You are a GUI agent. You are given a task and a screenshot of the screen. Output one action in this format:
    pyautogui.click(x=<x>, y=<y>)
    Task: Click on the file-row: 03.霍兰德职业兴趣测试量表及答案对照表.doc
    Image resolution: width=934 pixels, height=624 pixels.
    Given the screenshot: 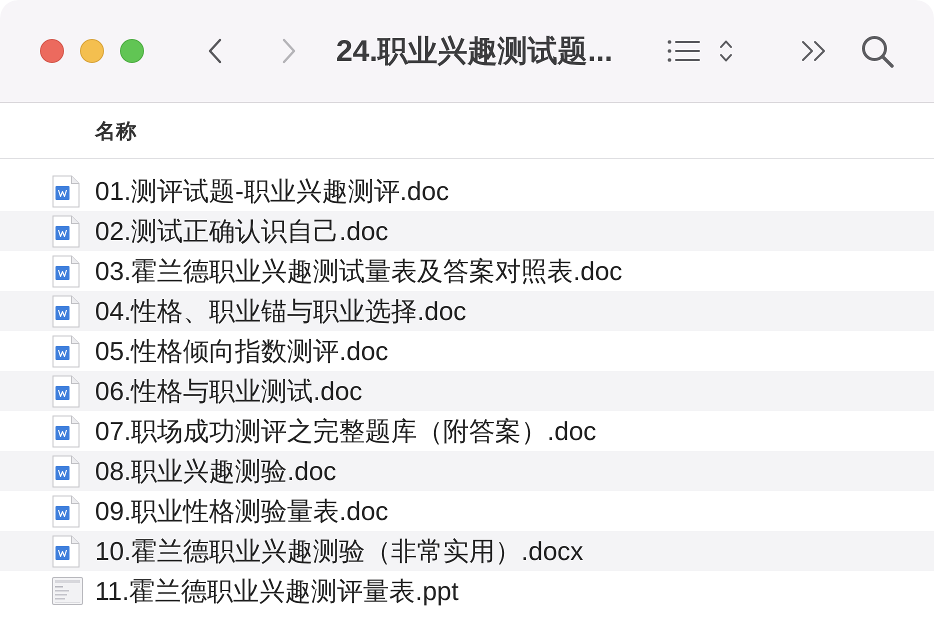 What is the action you would take?
    pyautogui.click(x=467, y=271)
    